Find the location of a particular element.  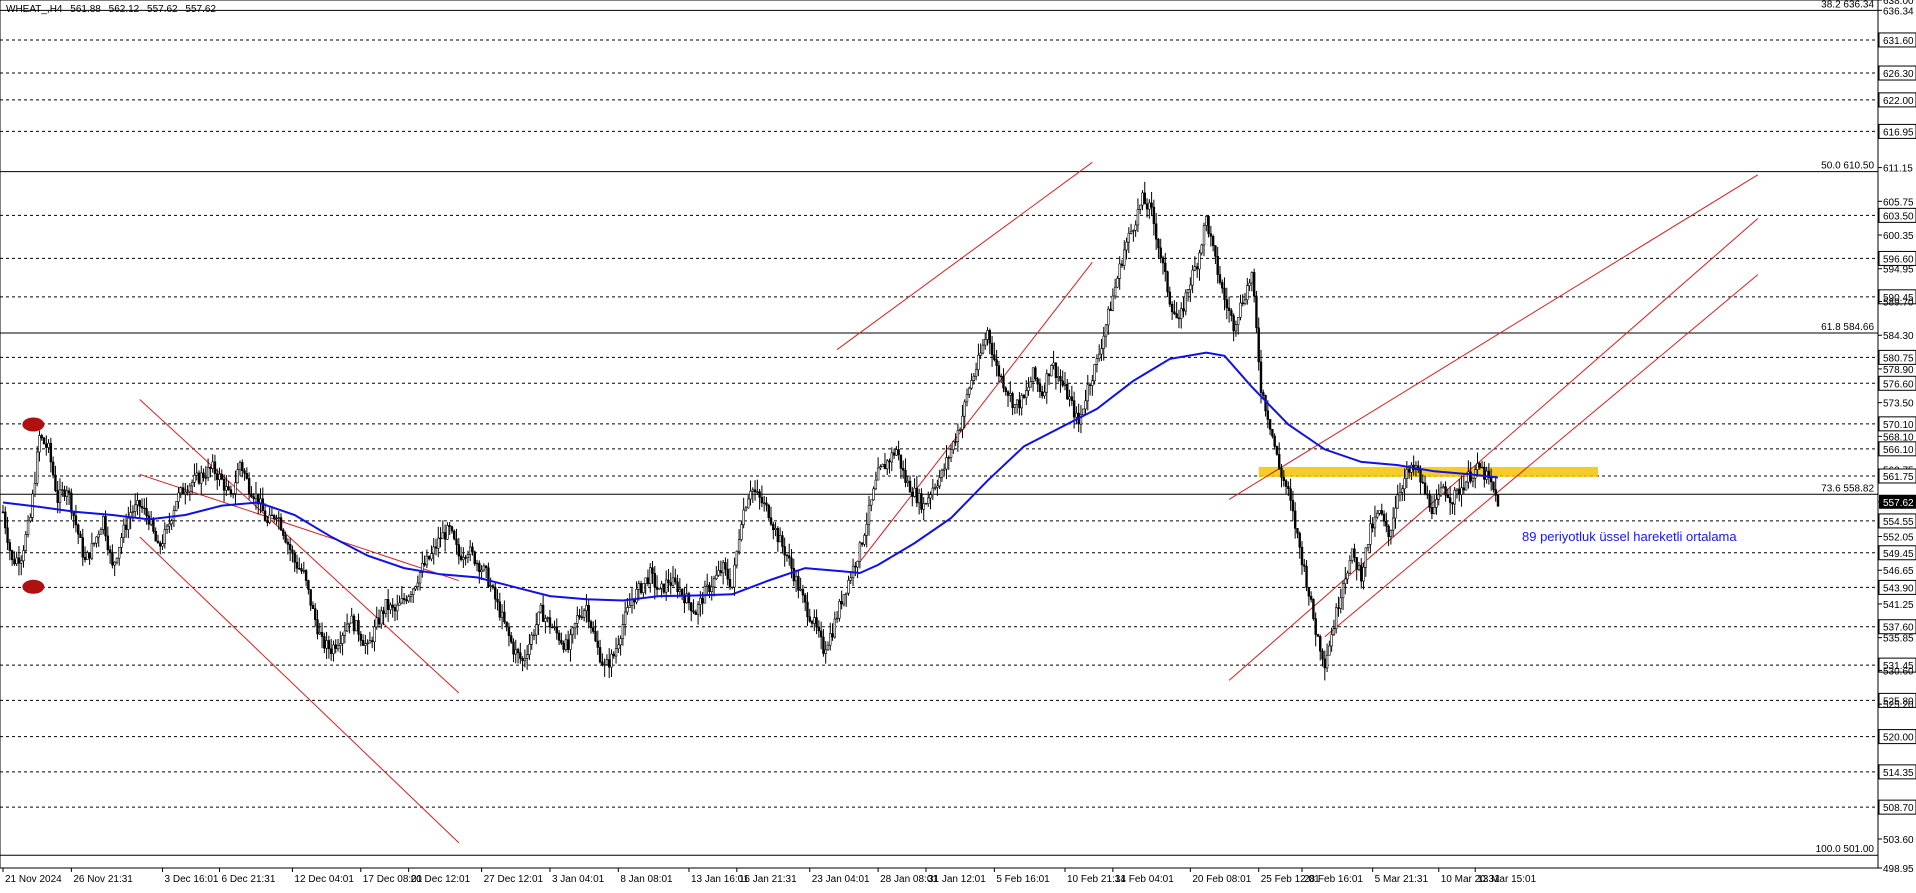

price-label: 573.50 is located at coordinates (1898, 404).